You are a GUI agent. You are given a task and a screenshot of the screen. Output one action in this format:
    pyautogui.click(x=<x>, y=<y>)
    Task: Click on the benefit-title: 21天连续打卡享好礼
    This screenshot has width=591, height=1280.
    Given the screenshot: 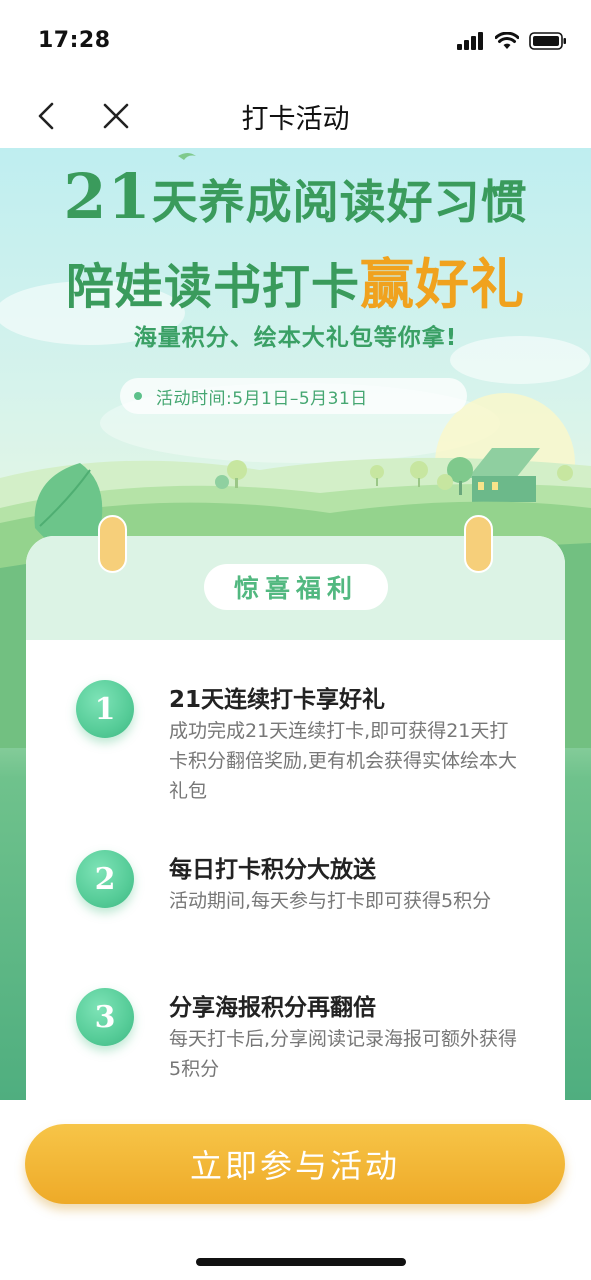 What is the action you would take?
    pyautogui.click(x=277, y=700)
    